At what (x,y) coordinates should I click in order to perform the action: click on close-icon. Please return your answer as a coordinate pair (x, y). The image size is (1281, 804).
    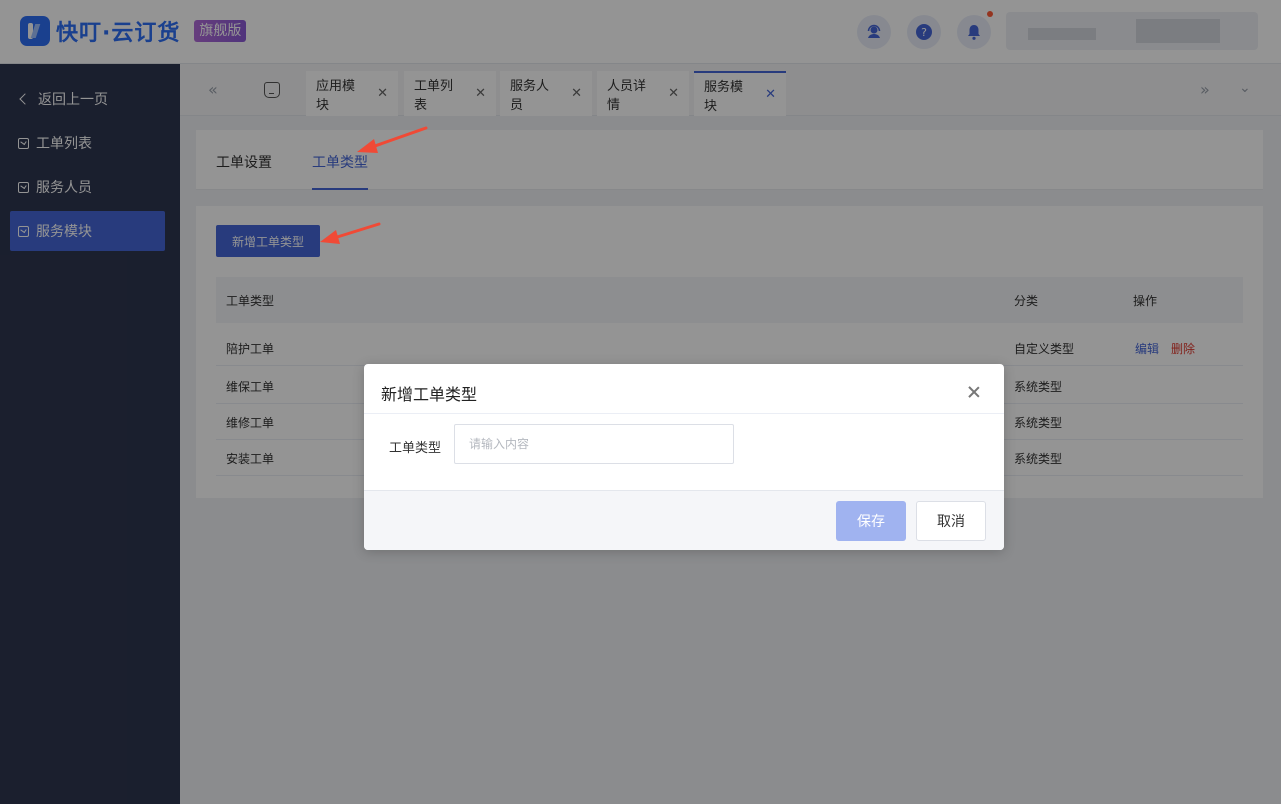
    Looking at the image, I should click on (974, 392).